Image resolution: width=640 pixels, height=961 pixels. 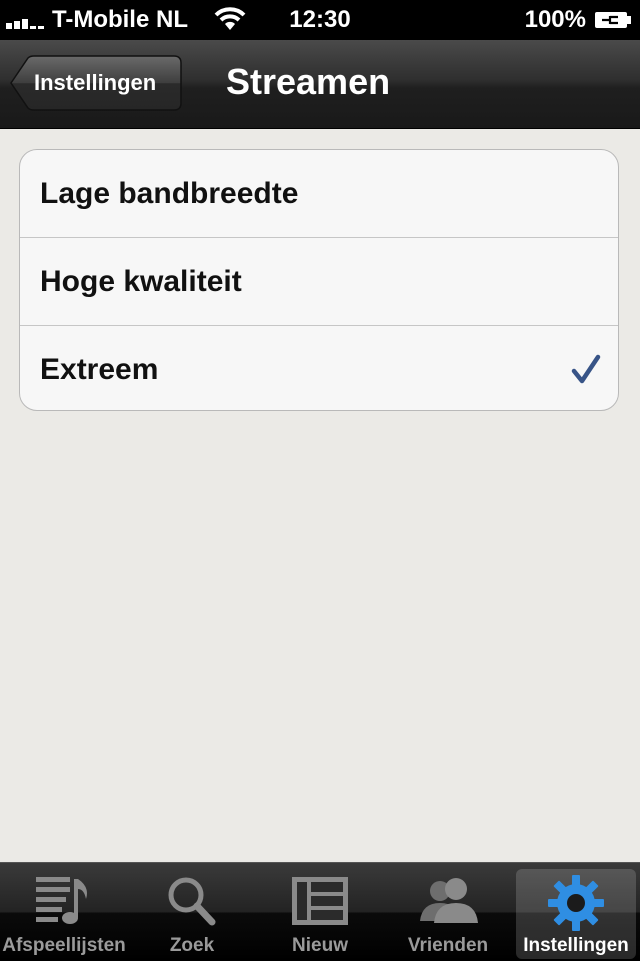 What do you see at coordinates (192, 945) in the screenshot?
I see `tab-label: Zoek` at bounding box center [192, 945].